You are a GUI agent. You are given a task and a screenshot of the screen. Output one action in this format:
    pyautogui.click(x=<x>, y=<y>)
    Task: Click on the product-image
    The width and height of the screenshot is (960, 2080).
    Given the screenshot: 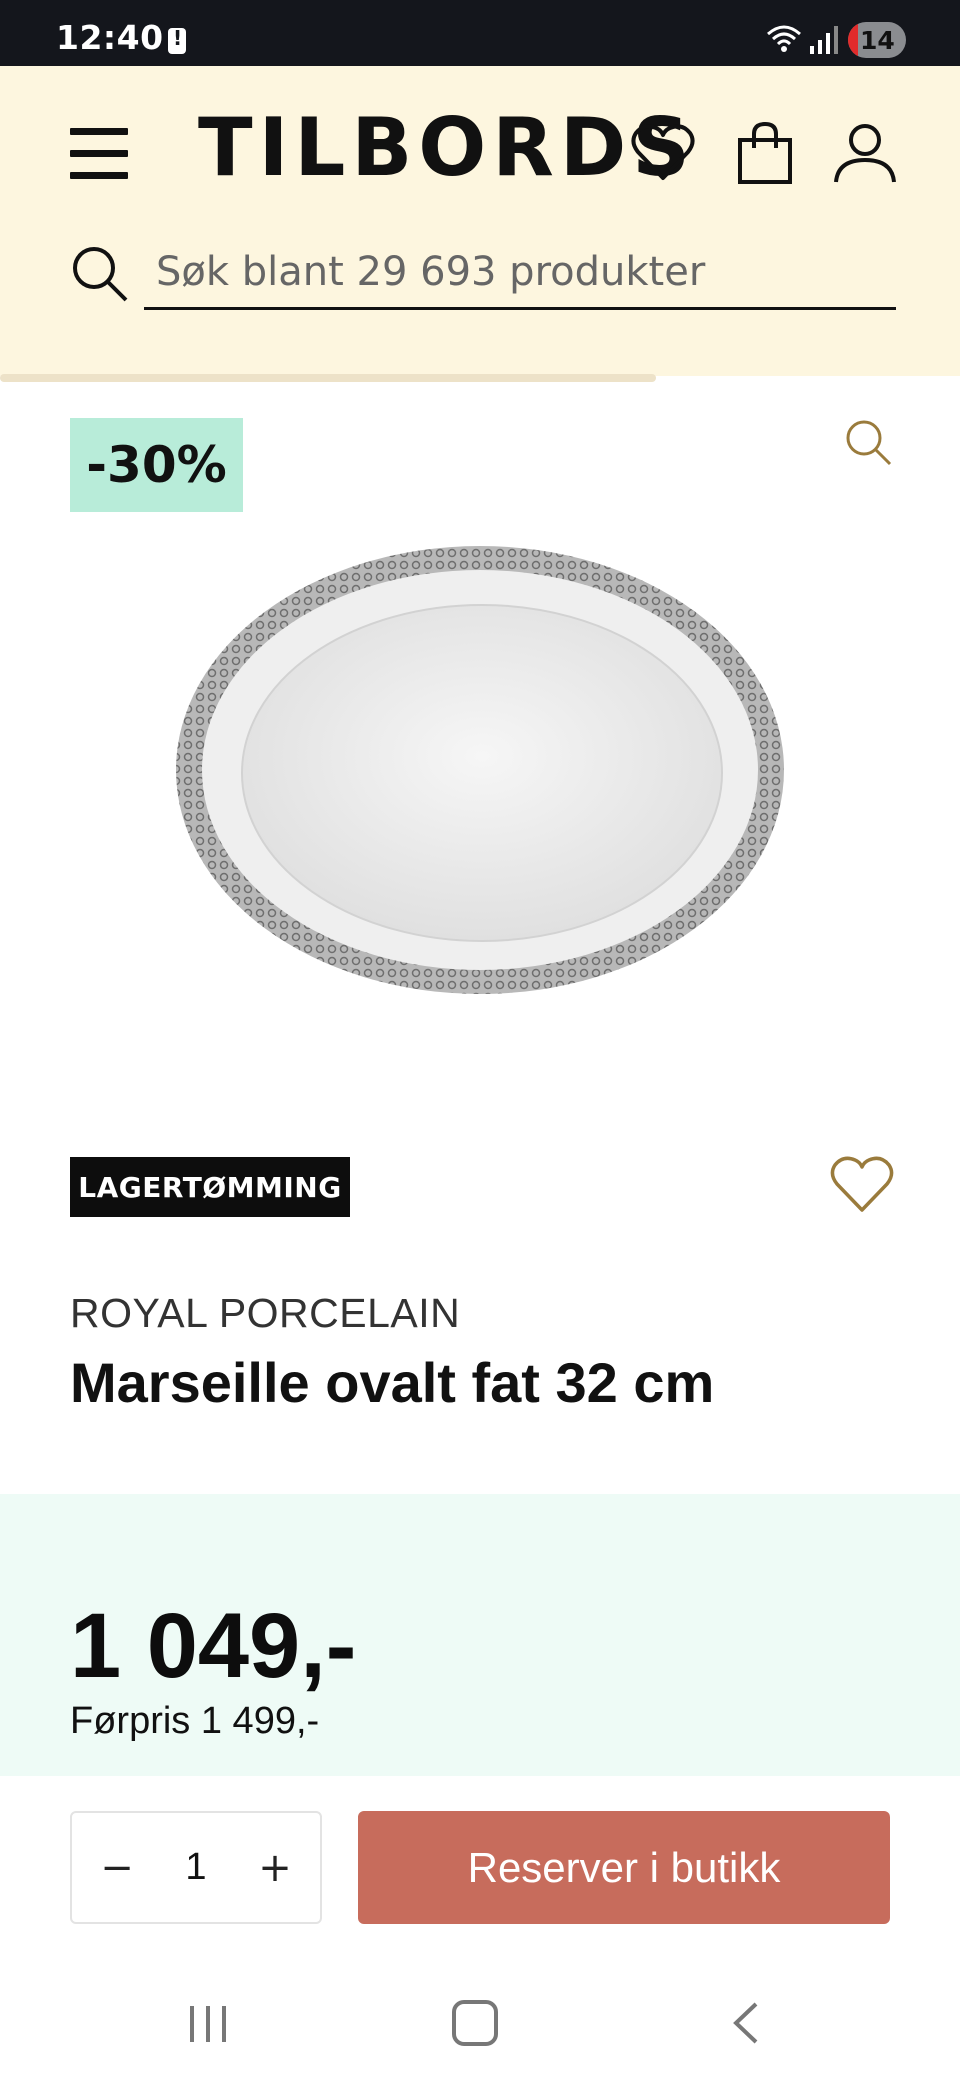 What is the action you would take?
    pyautogui.click(x=480, y=770)
    